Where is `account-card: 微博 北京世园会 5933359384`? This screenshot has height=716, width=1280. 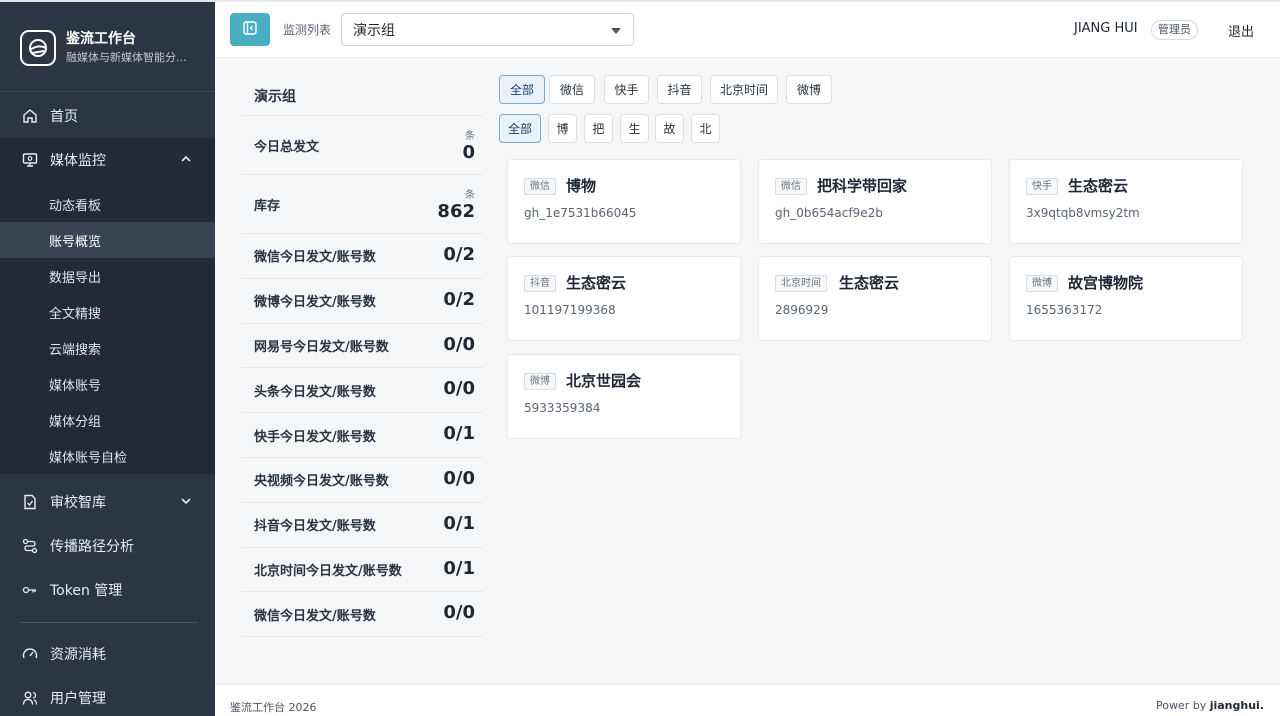
account-card: 微博 北京世园会 5933359384 is located at coordinates (624, 396).